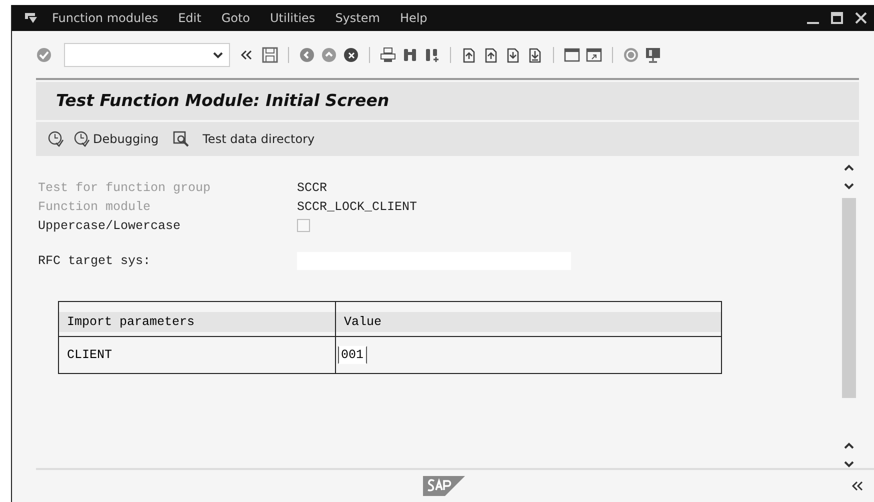  I want to click on test-data-directory-button: Test data directory, so click(243, 139).